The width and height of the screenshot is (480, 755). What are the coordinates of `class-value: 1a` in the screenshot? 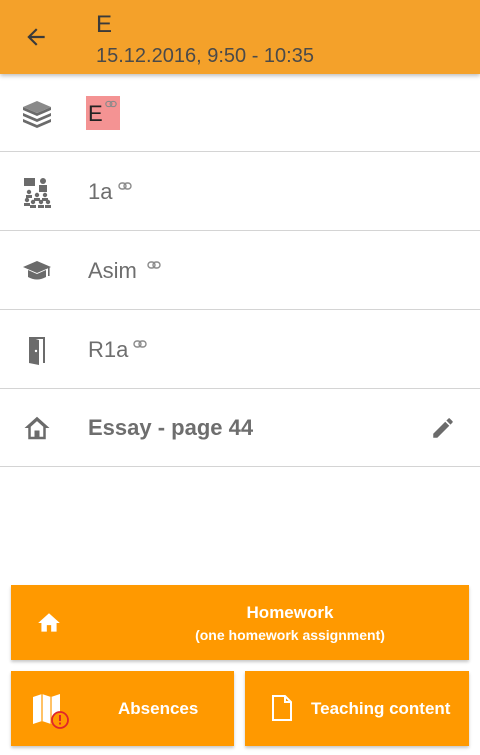 It's located at (100, 191).